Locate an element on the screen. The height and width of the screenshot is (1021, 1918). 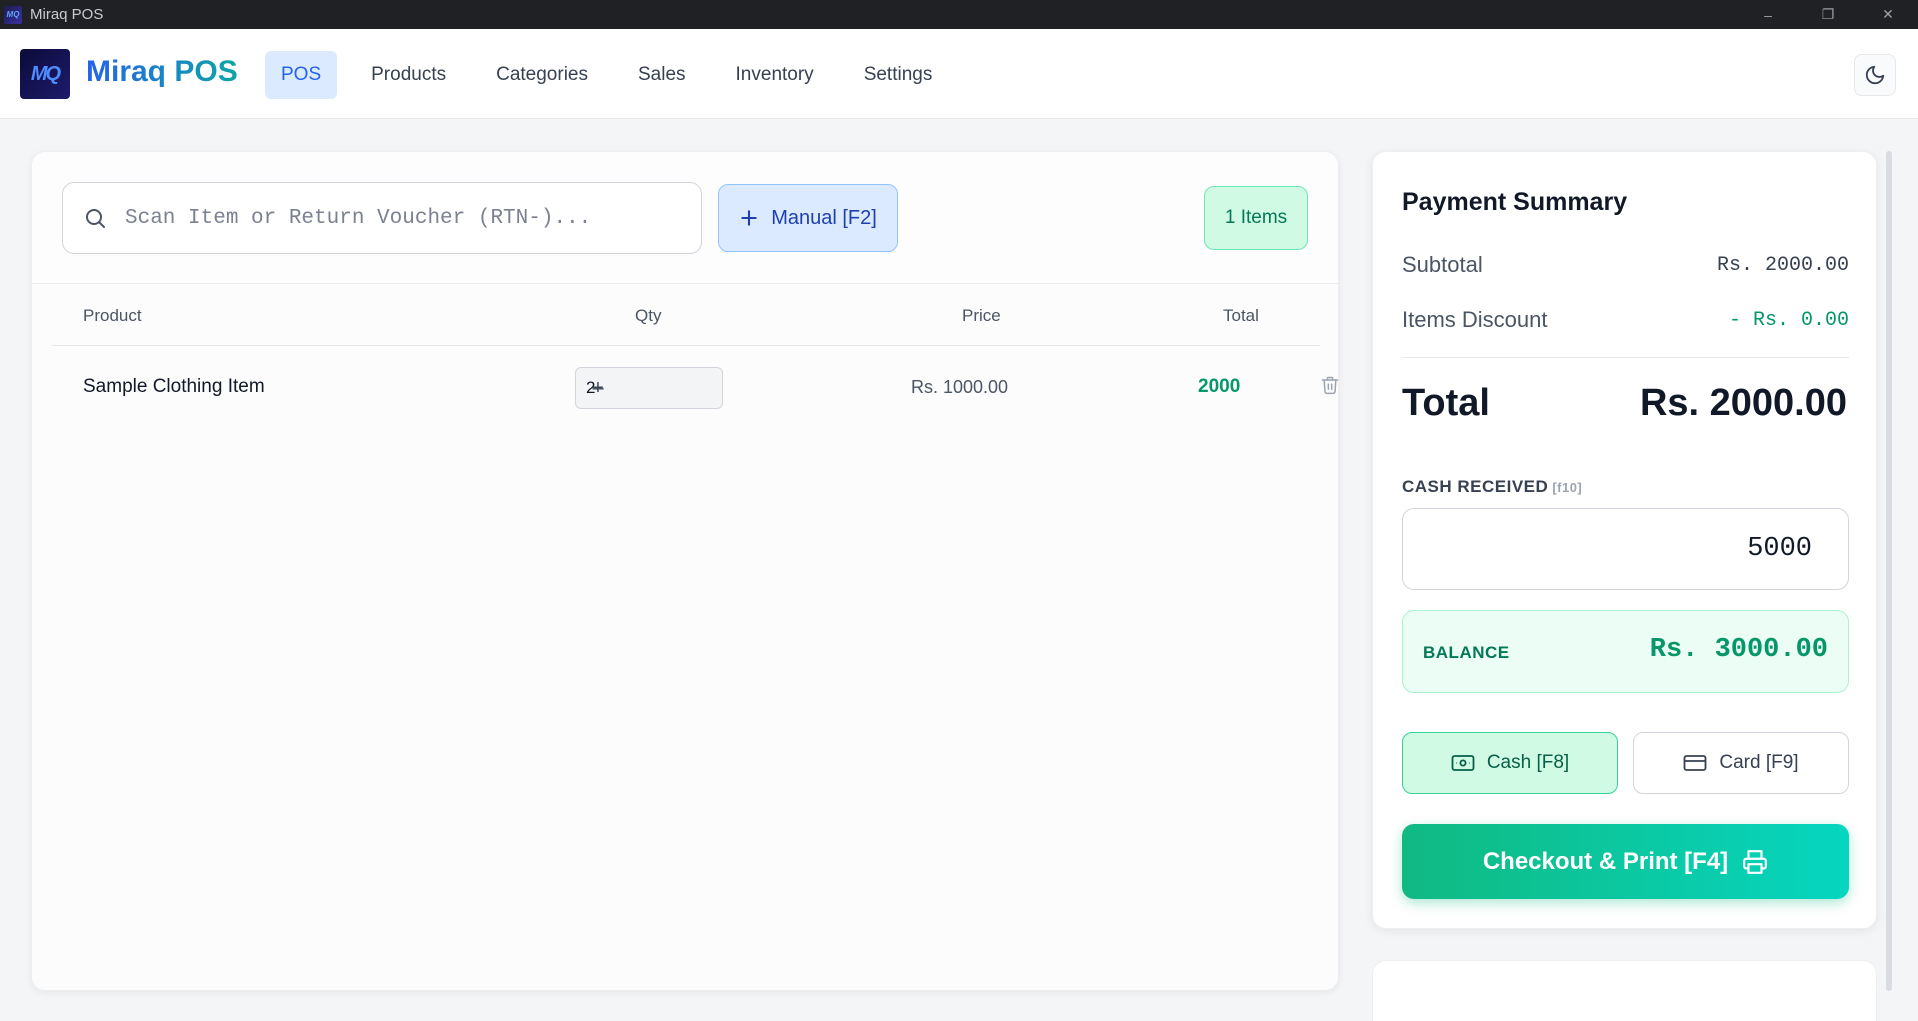
qty-increment-button: + is located at coordinates (598, 388).